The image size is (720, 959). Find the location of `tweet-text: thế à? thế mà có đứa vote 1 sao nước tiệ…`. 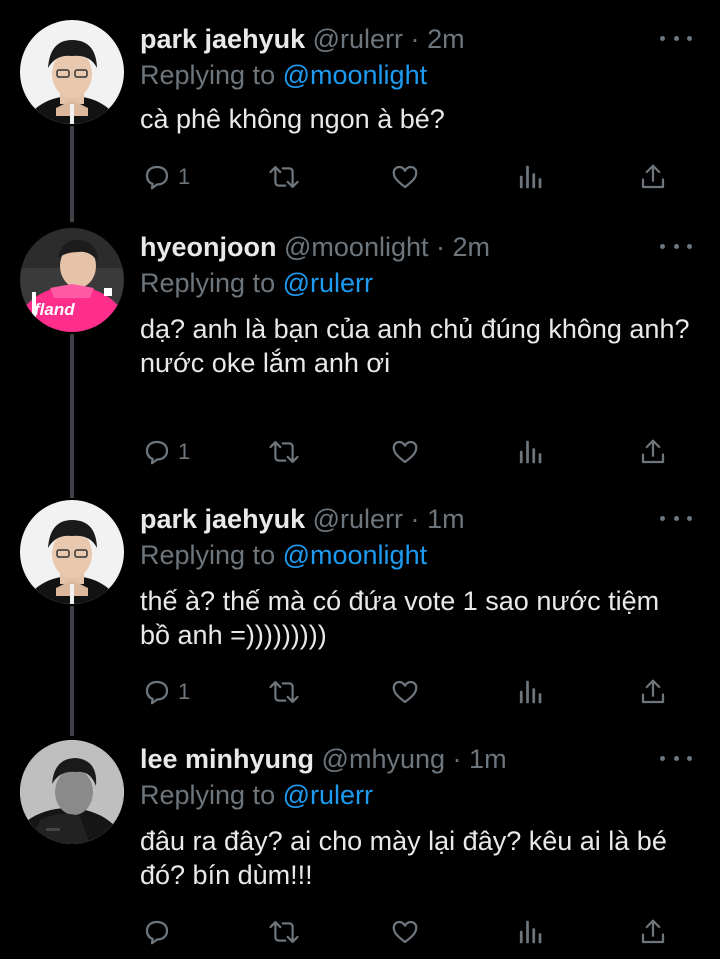

tweet-text: thế à? thế mà có đứa vote 1 sao nước tiệ… is located at coordinates (400, 618).